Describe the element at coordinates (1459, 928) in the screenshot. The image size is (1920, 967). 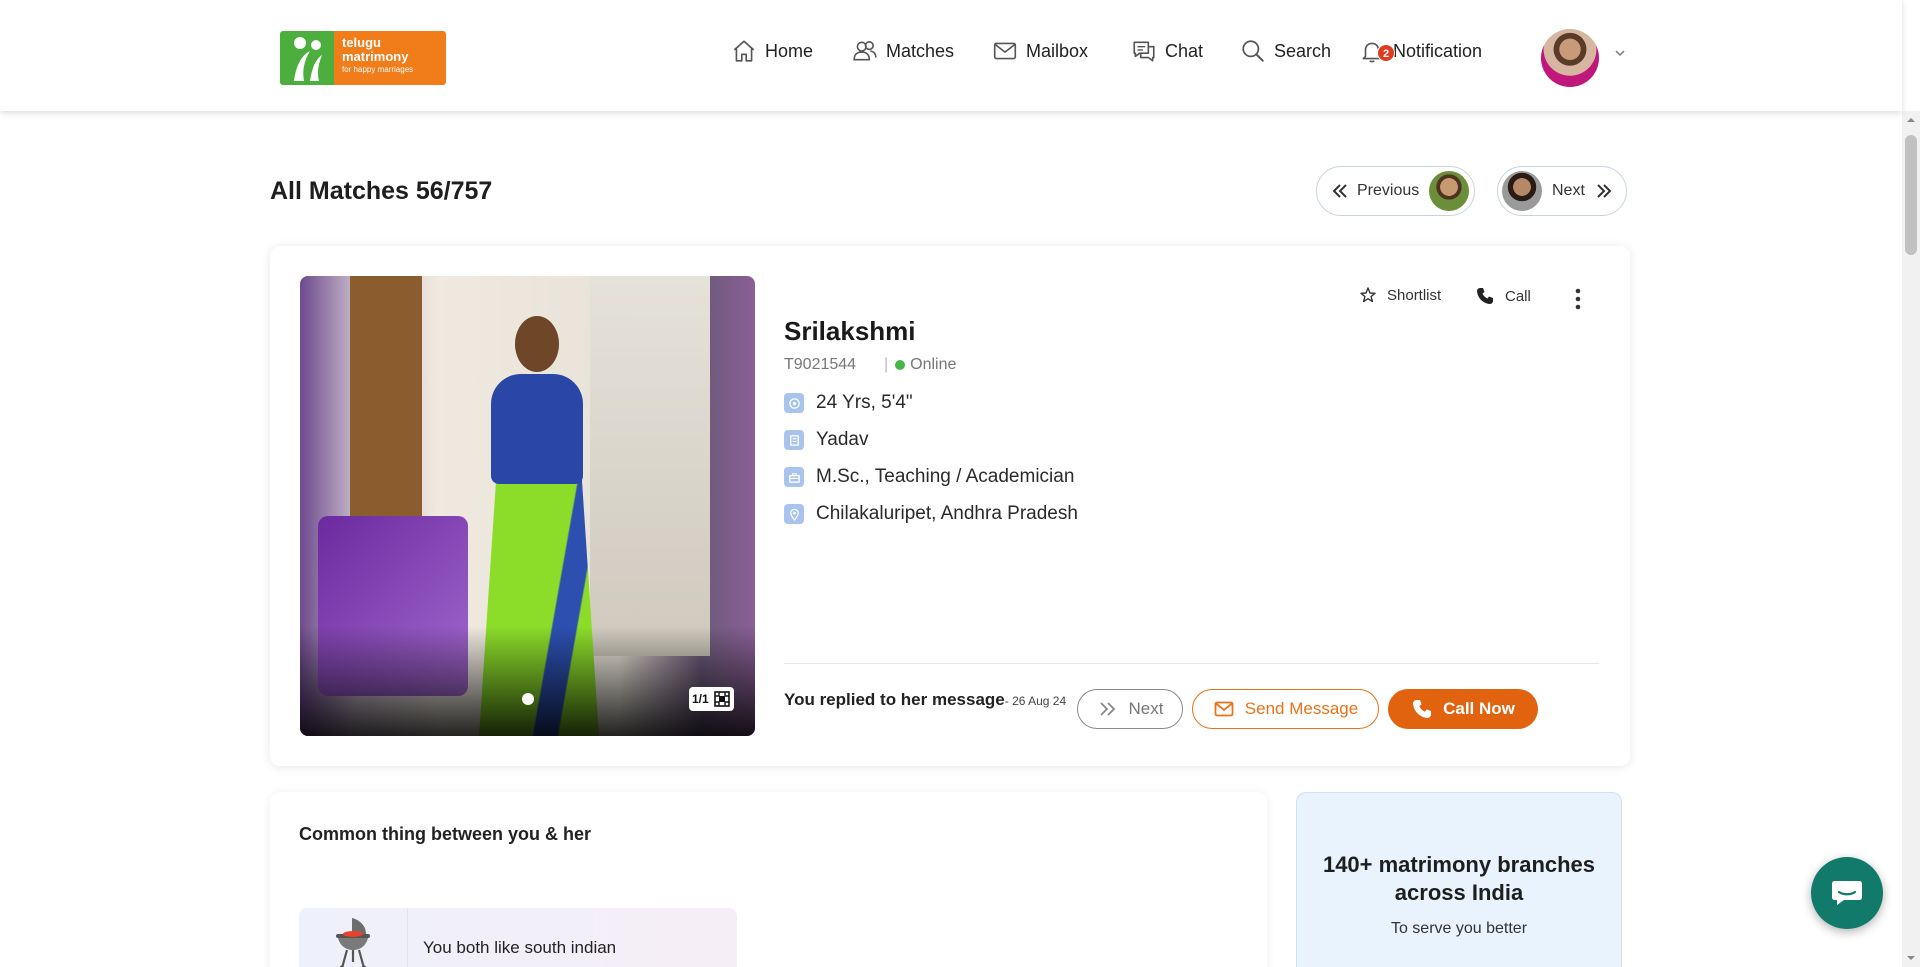
I see `branches-subtitle: To serve you better` at that location.